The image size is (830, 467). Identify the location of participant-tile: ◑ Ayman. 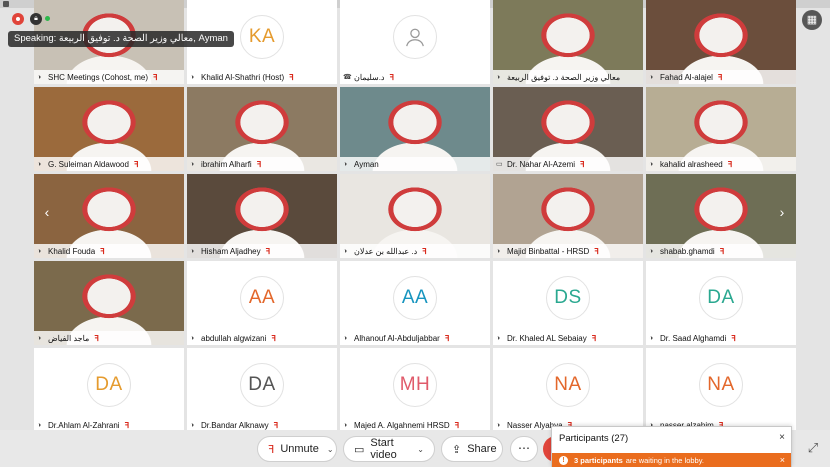
(415, 129).